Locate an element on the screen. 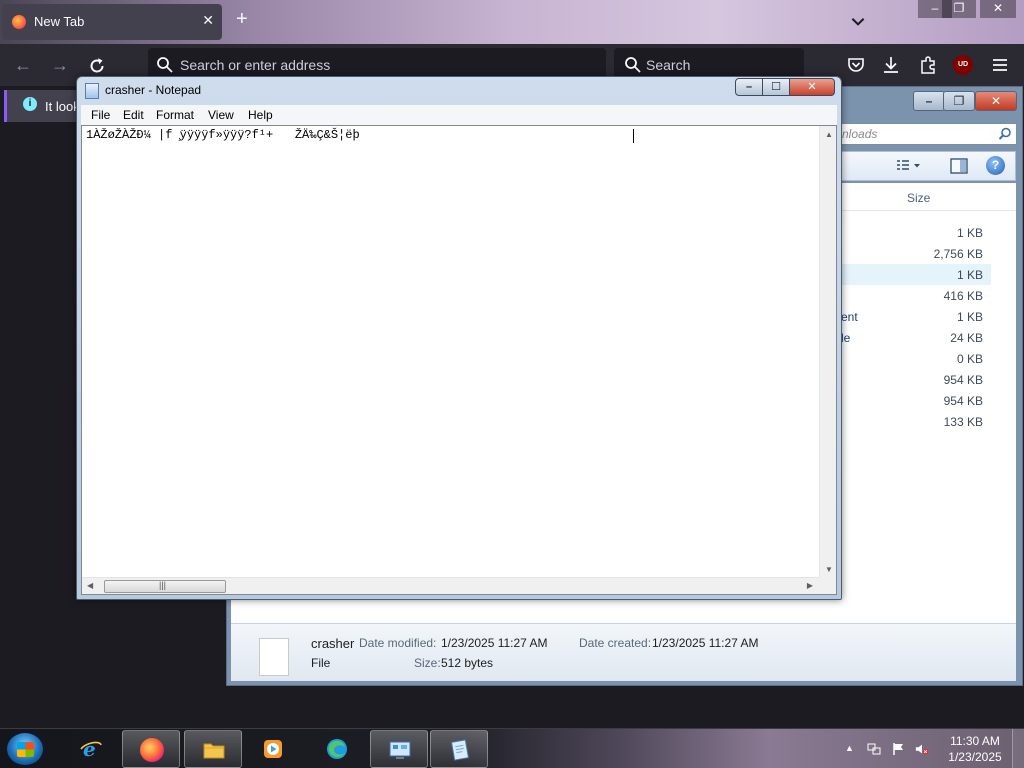  taskbar-control-panel is located at coordinates (399, 749).